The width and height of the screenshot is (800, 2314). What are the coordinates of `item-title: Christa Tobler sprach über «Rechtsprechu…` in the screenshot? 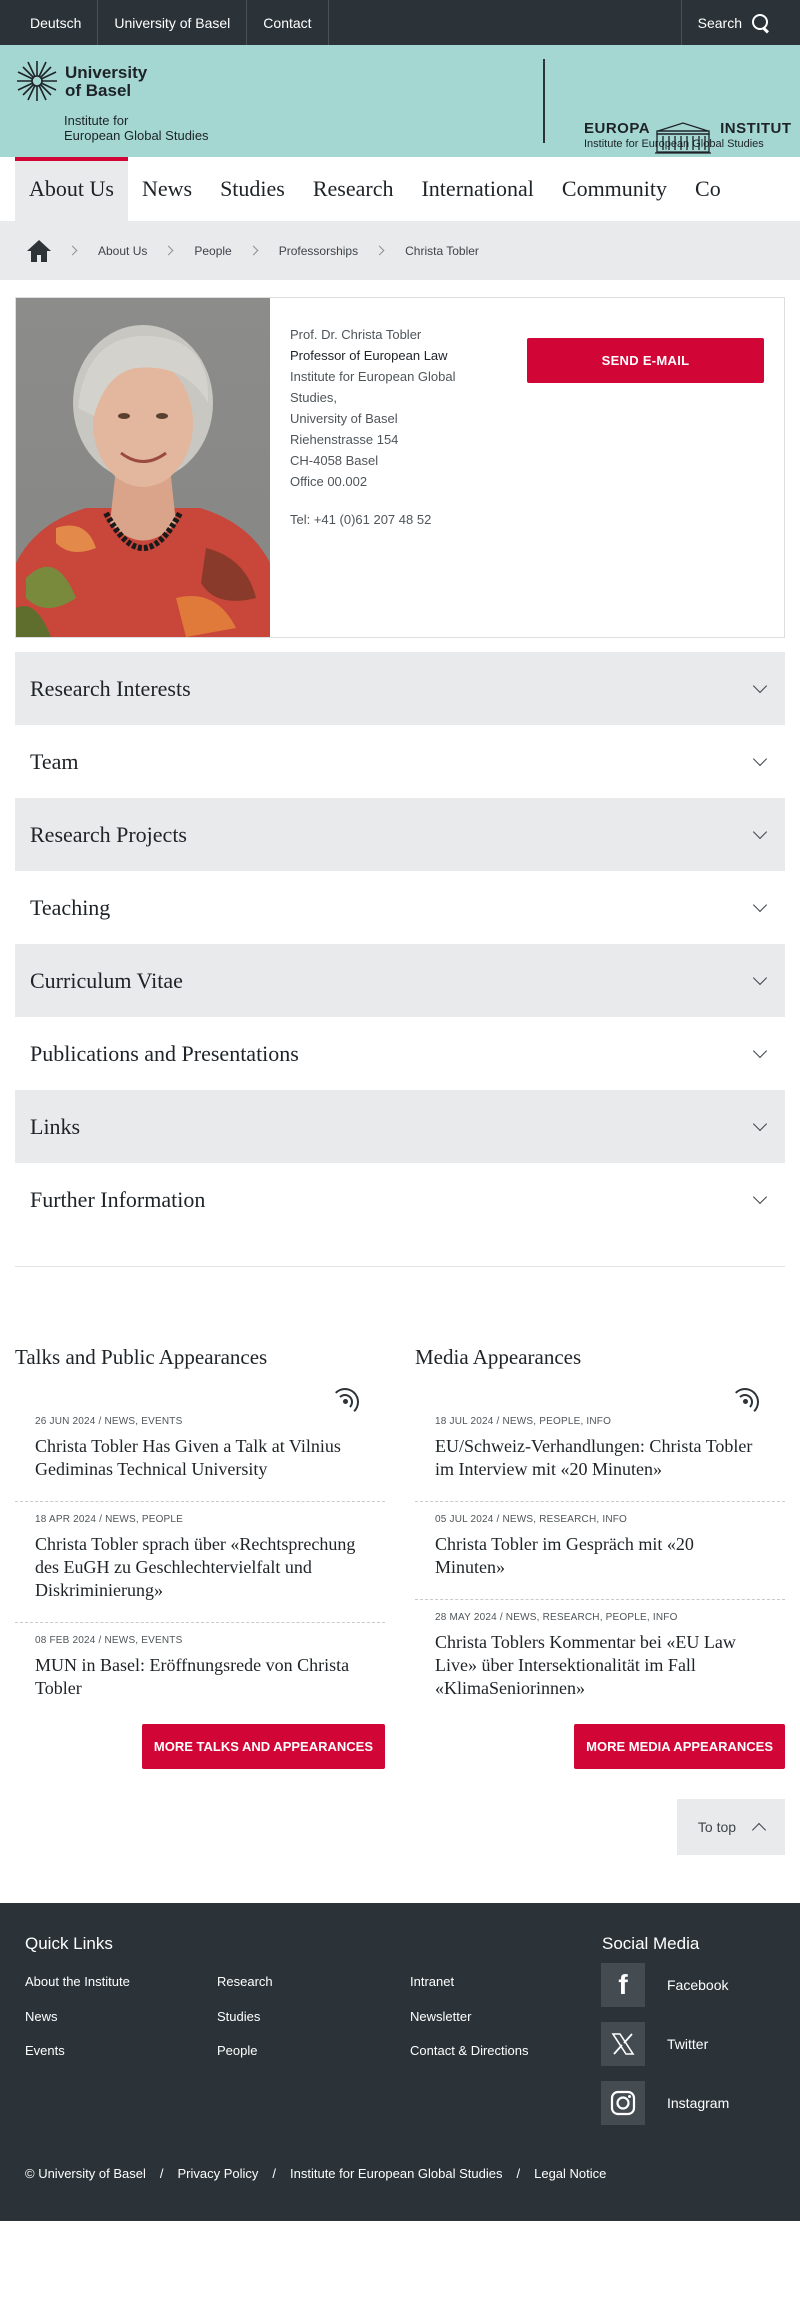 It's located at (200, 1567).